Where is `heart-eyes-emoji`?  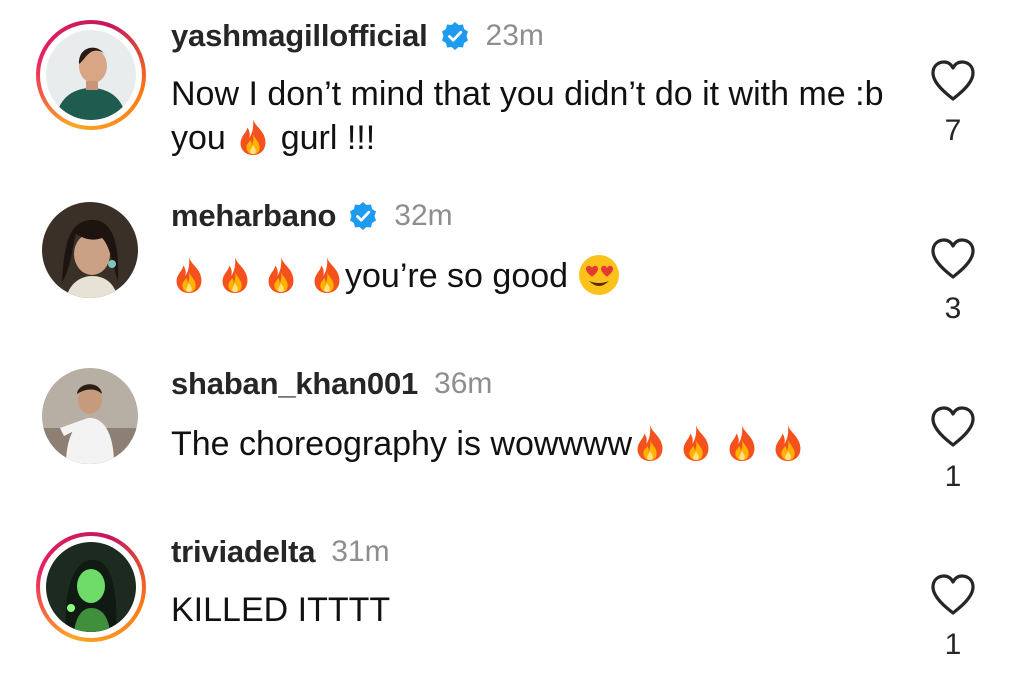 heart-eyes-emoji is located at coordinates (599, 275).